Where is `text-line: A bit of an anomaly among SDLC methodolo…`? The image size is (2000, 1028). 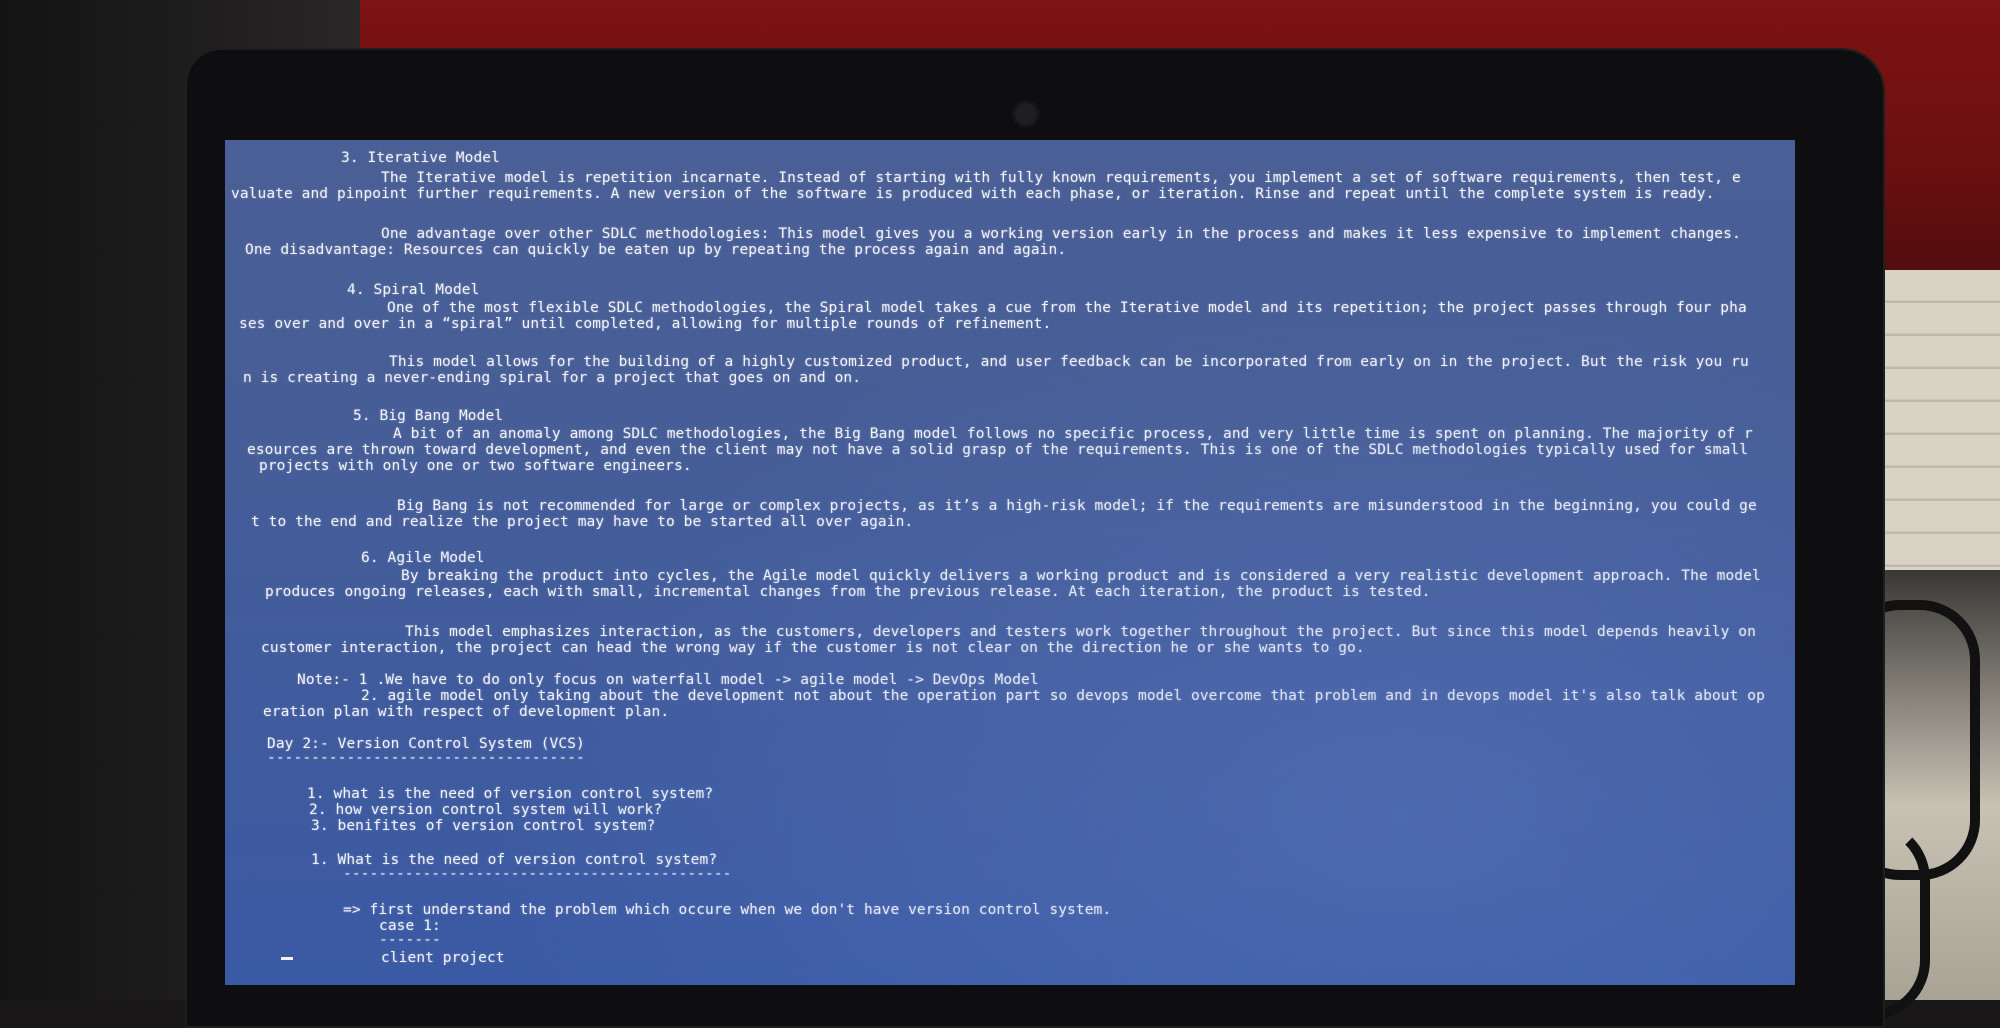 text-line: A bit of an anomaly among SDLC methodolo… is located at coordinates (1073, 434).